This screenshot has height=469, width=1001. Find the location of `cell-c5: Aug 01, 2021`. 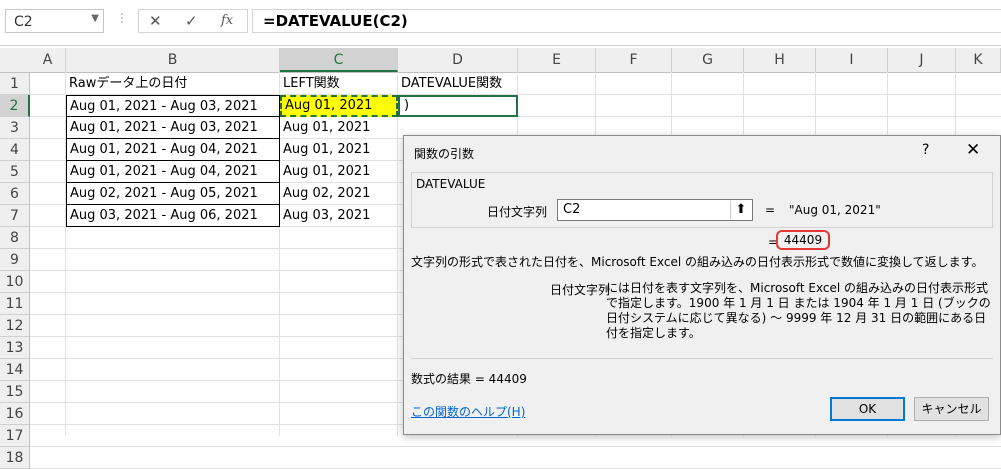

cell-c5: Aug 01, 2021 is located at coordinates (339, 172).